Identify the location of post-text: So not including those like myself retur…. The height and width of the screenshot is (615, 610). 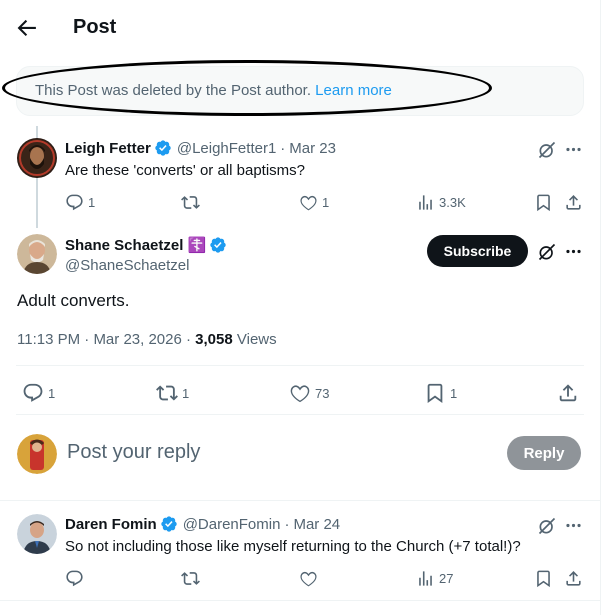
(293, 546).